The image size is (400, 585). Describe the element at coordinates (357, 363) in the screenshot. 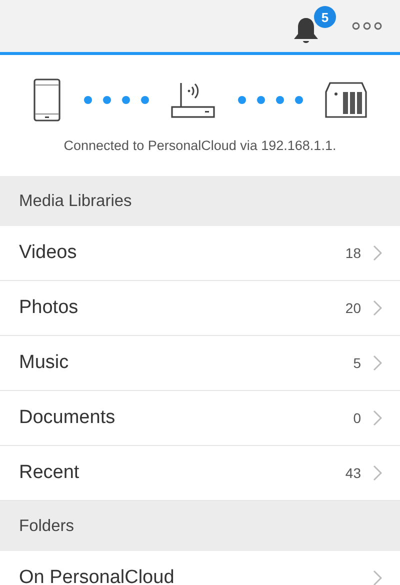

I see `item-count: 5` at that location.